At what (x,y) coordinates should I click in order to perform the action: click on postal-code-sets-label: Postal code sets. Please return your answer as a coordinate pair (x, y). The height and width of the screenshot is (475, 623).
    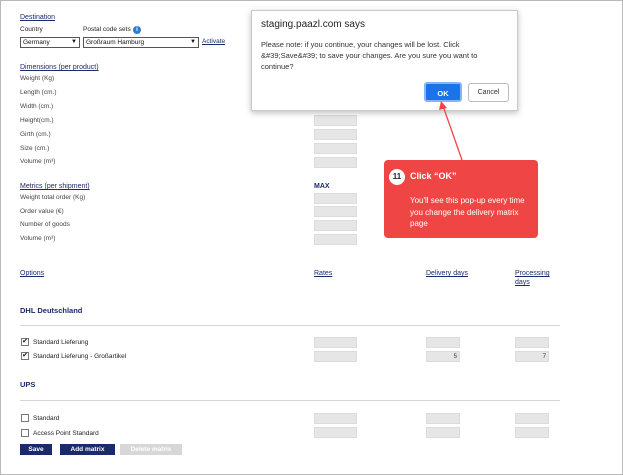
    Looking at the image, I should click on (107, 29).